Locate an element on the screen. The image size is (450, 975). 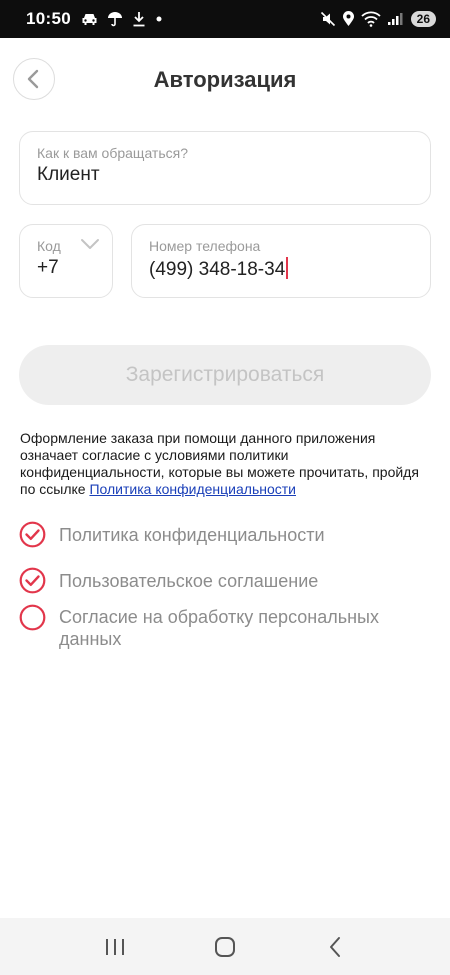
phone-field-value: (499) 348-18-34 is located at coordinates (219, 269).